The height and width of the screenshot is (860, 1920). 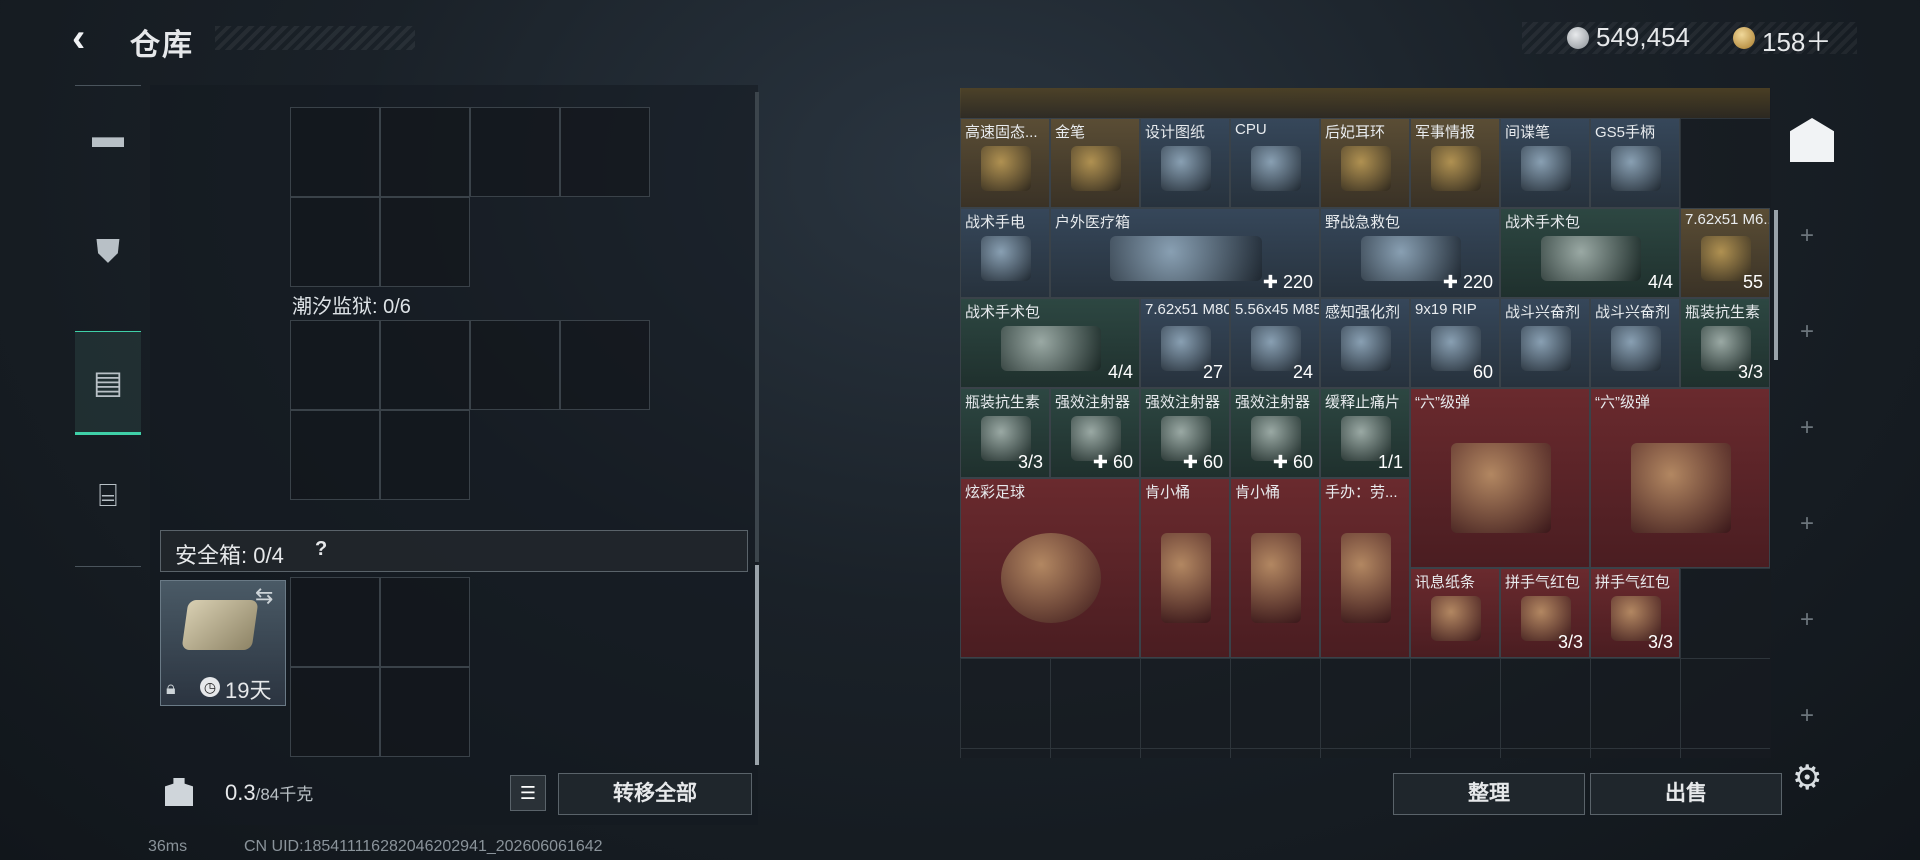 I want to click on back-button: ‹, so click(x=92, y=38).